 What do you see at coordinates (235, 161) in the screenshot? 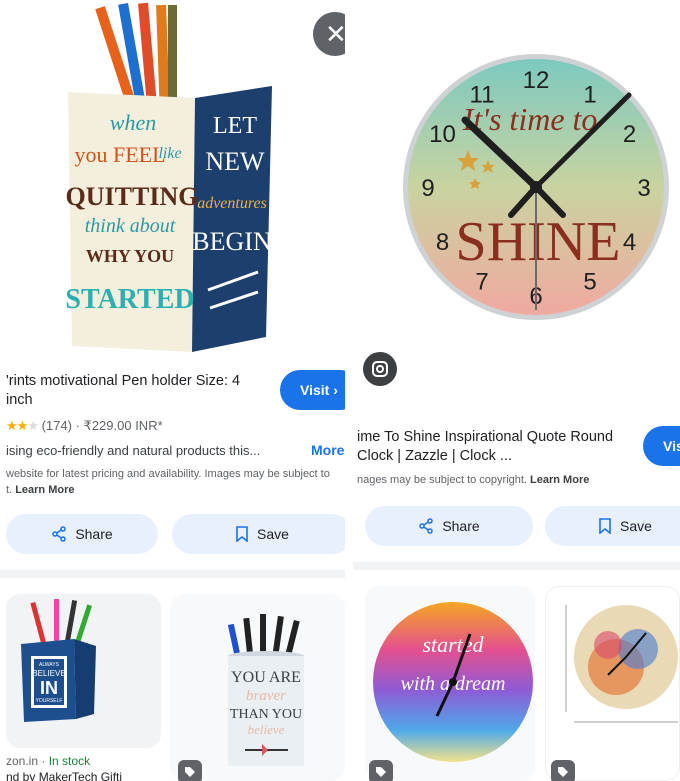
I see `hero-side-text-2: NEW` at bounding box center [235, 161].